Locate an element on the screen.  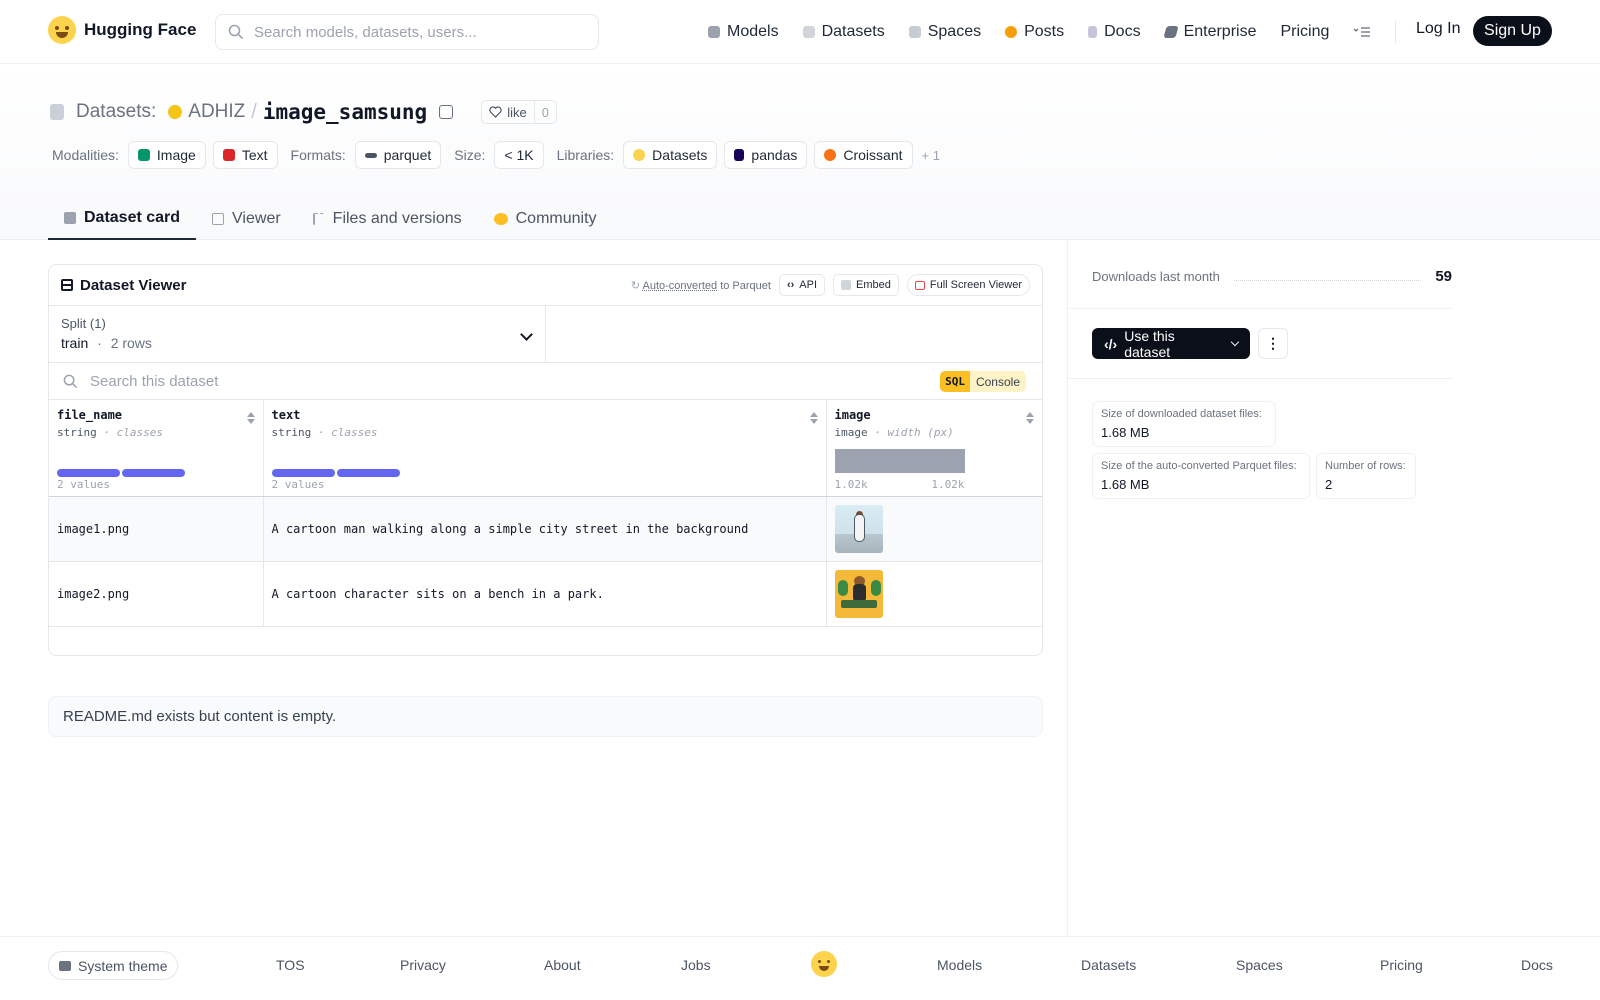
login-link: Log In is located at coordinates (1438, 29).